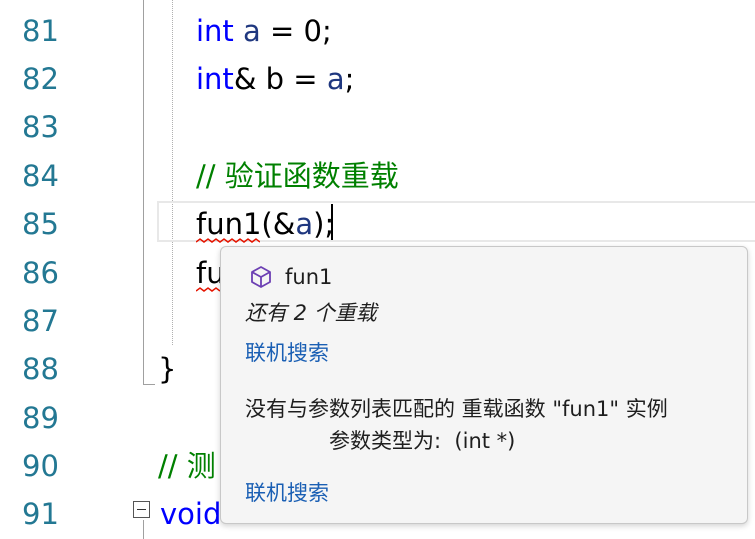 The width and height of the screenshot is (755, 539). What do you see at coordinates (332, 222) in the screenshot?
I see `text-caret` at bounding box center [332, 222].